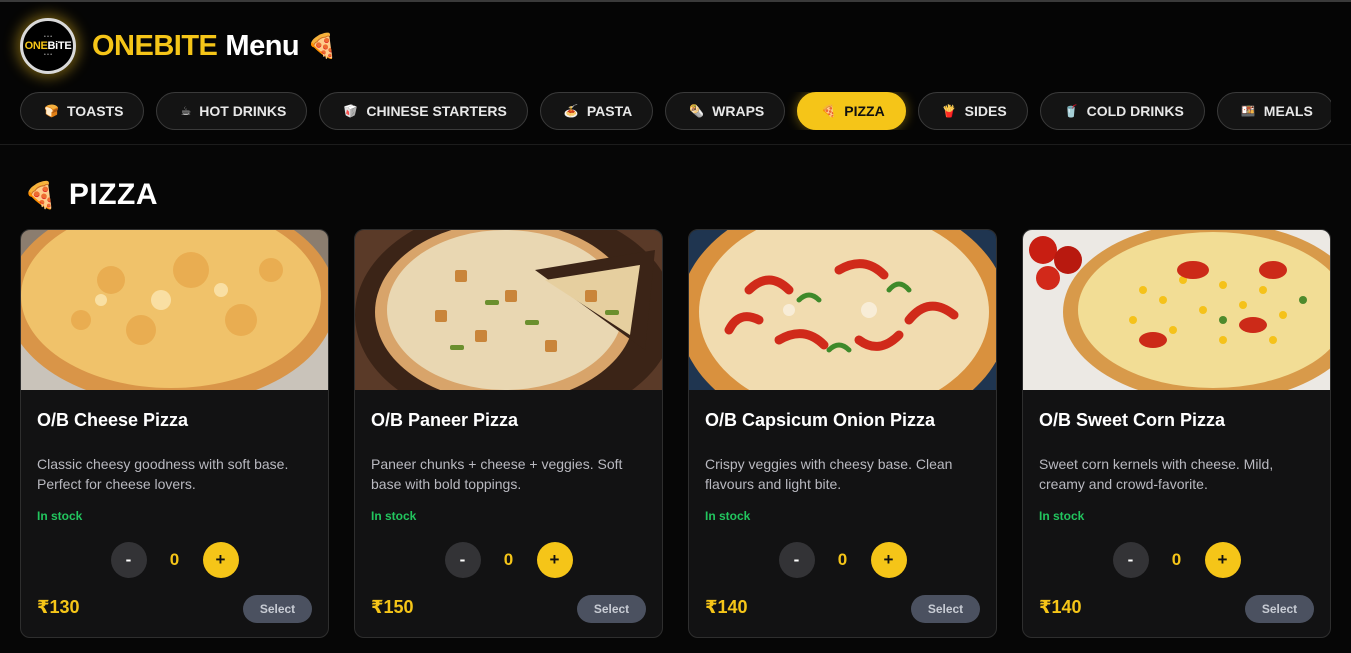  I want to click on product-name: O/B Cheese Pizza, so click(113, 420).